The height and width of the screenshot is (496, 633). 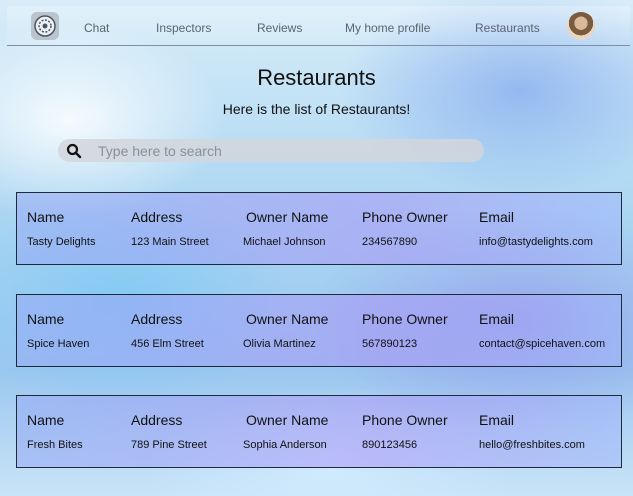 I want to click on restaurant-email: contact@spicehaven.com, so click(x=542, y=344).